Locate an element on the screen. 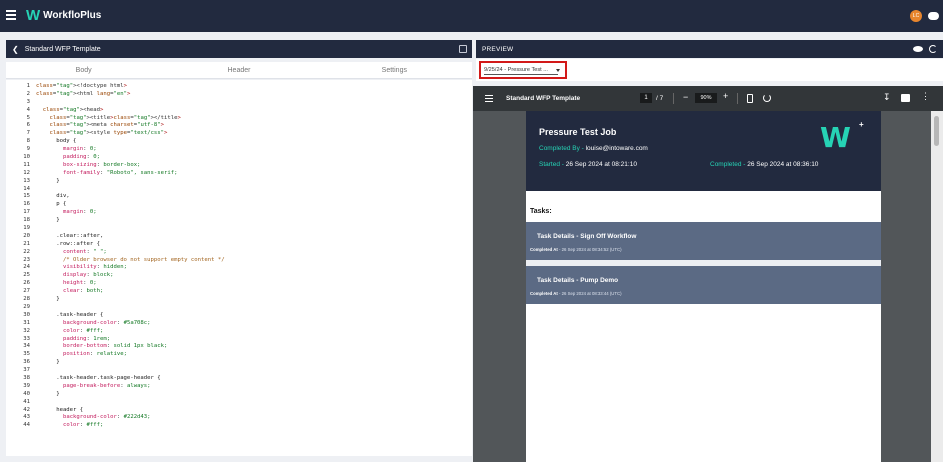 The image size is (943, 462). back-chevron-icon: ❮ is located at coordinates (15, 49).